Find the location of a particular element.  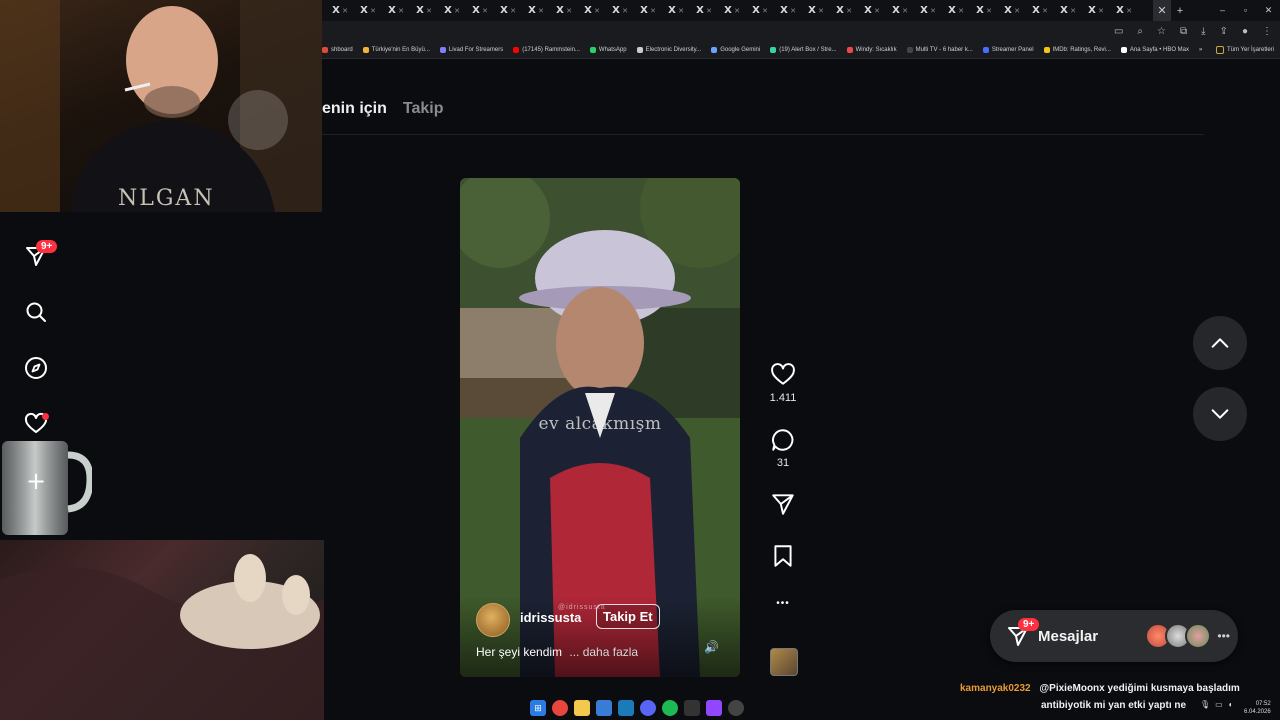

like-action: 1.411 is located at coordinates (783, 383).